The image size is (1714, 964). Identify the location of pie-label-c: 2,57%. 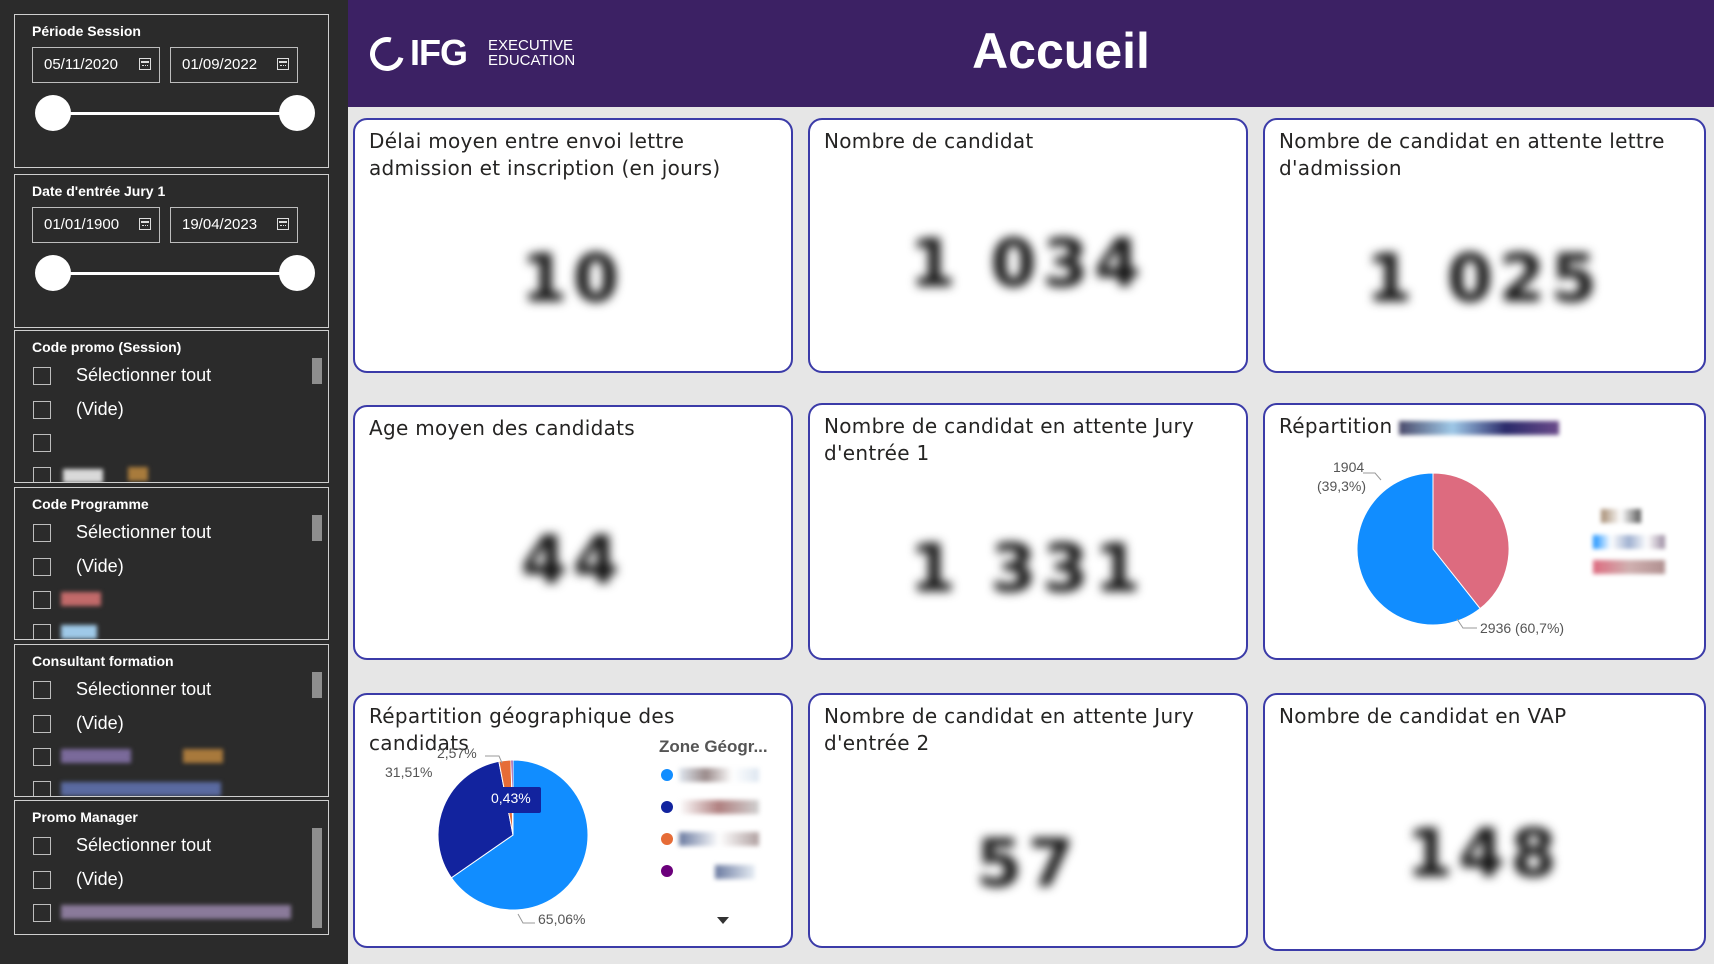
(457, 753).